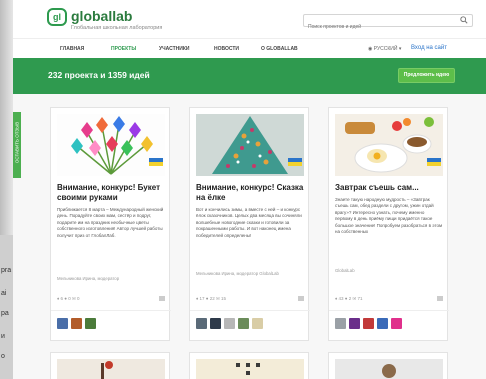  I want to click on nav-participants: УЧАСТНИКИ, so click(174, 49).